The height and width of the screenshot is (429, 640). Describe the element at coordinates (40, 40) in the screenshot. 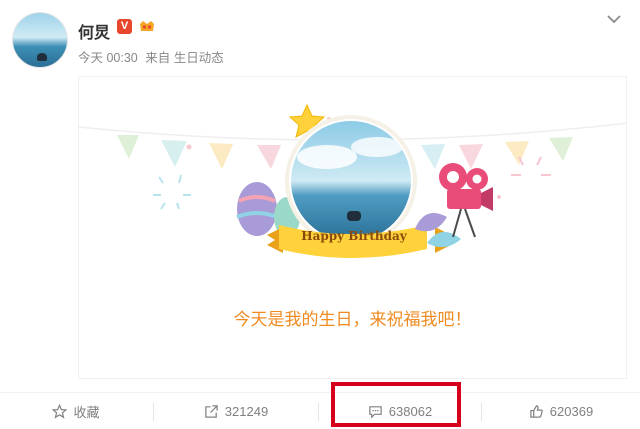

I see `author-avatar` at that location.